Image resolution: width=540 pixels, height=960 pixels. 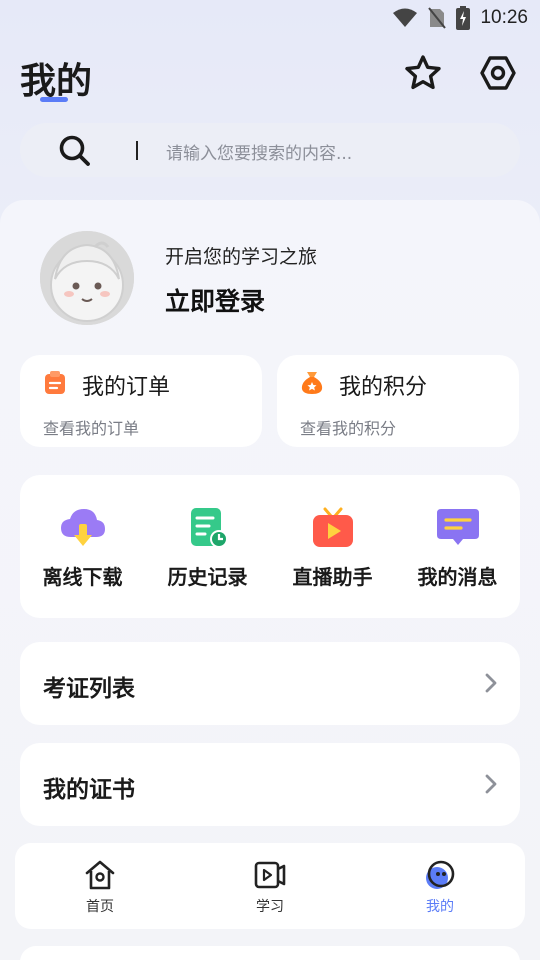 What do you see at coordinates (457, 546) in the screenshot?
I see `grid-item-messages: 我的消息` at bounding box center [457, 546].